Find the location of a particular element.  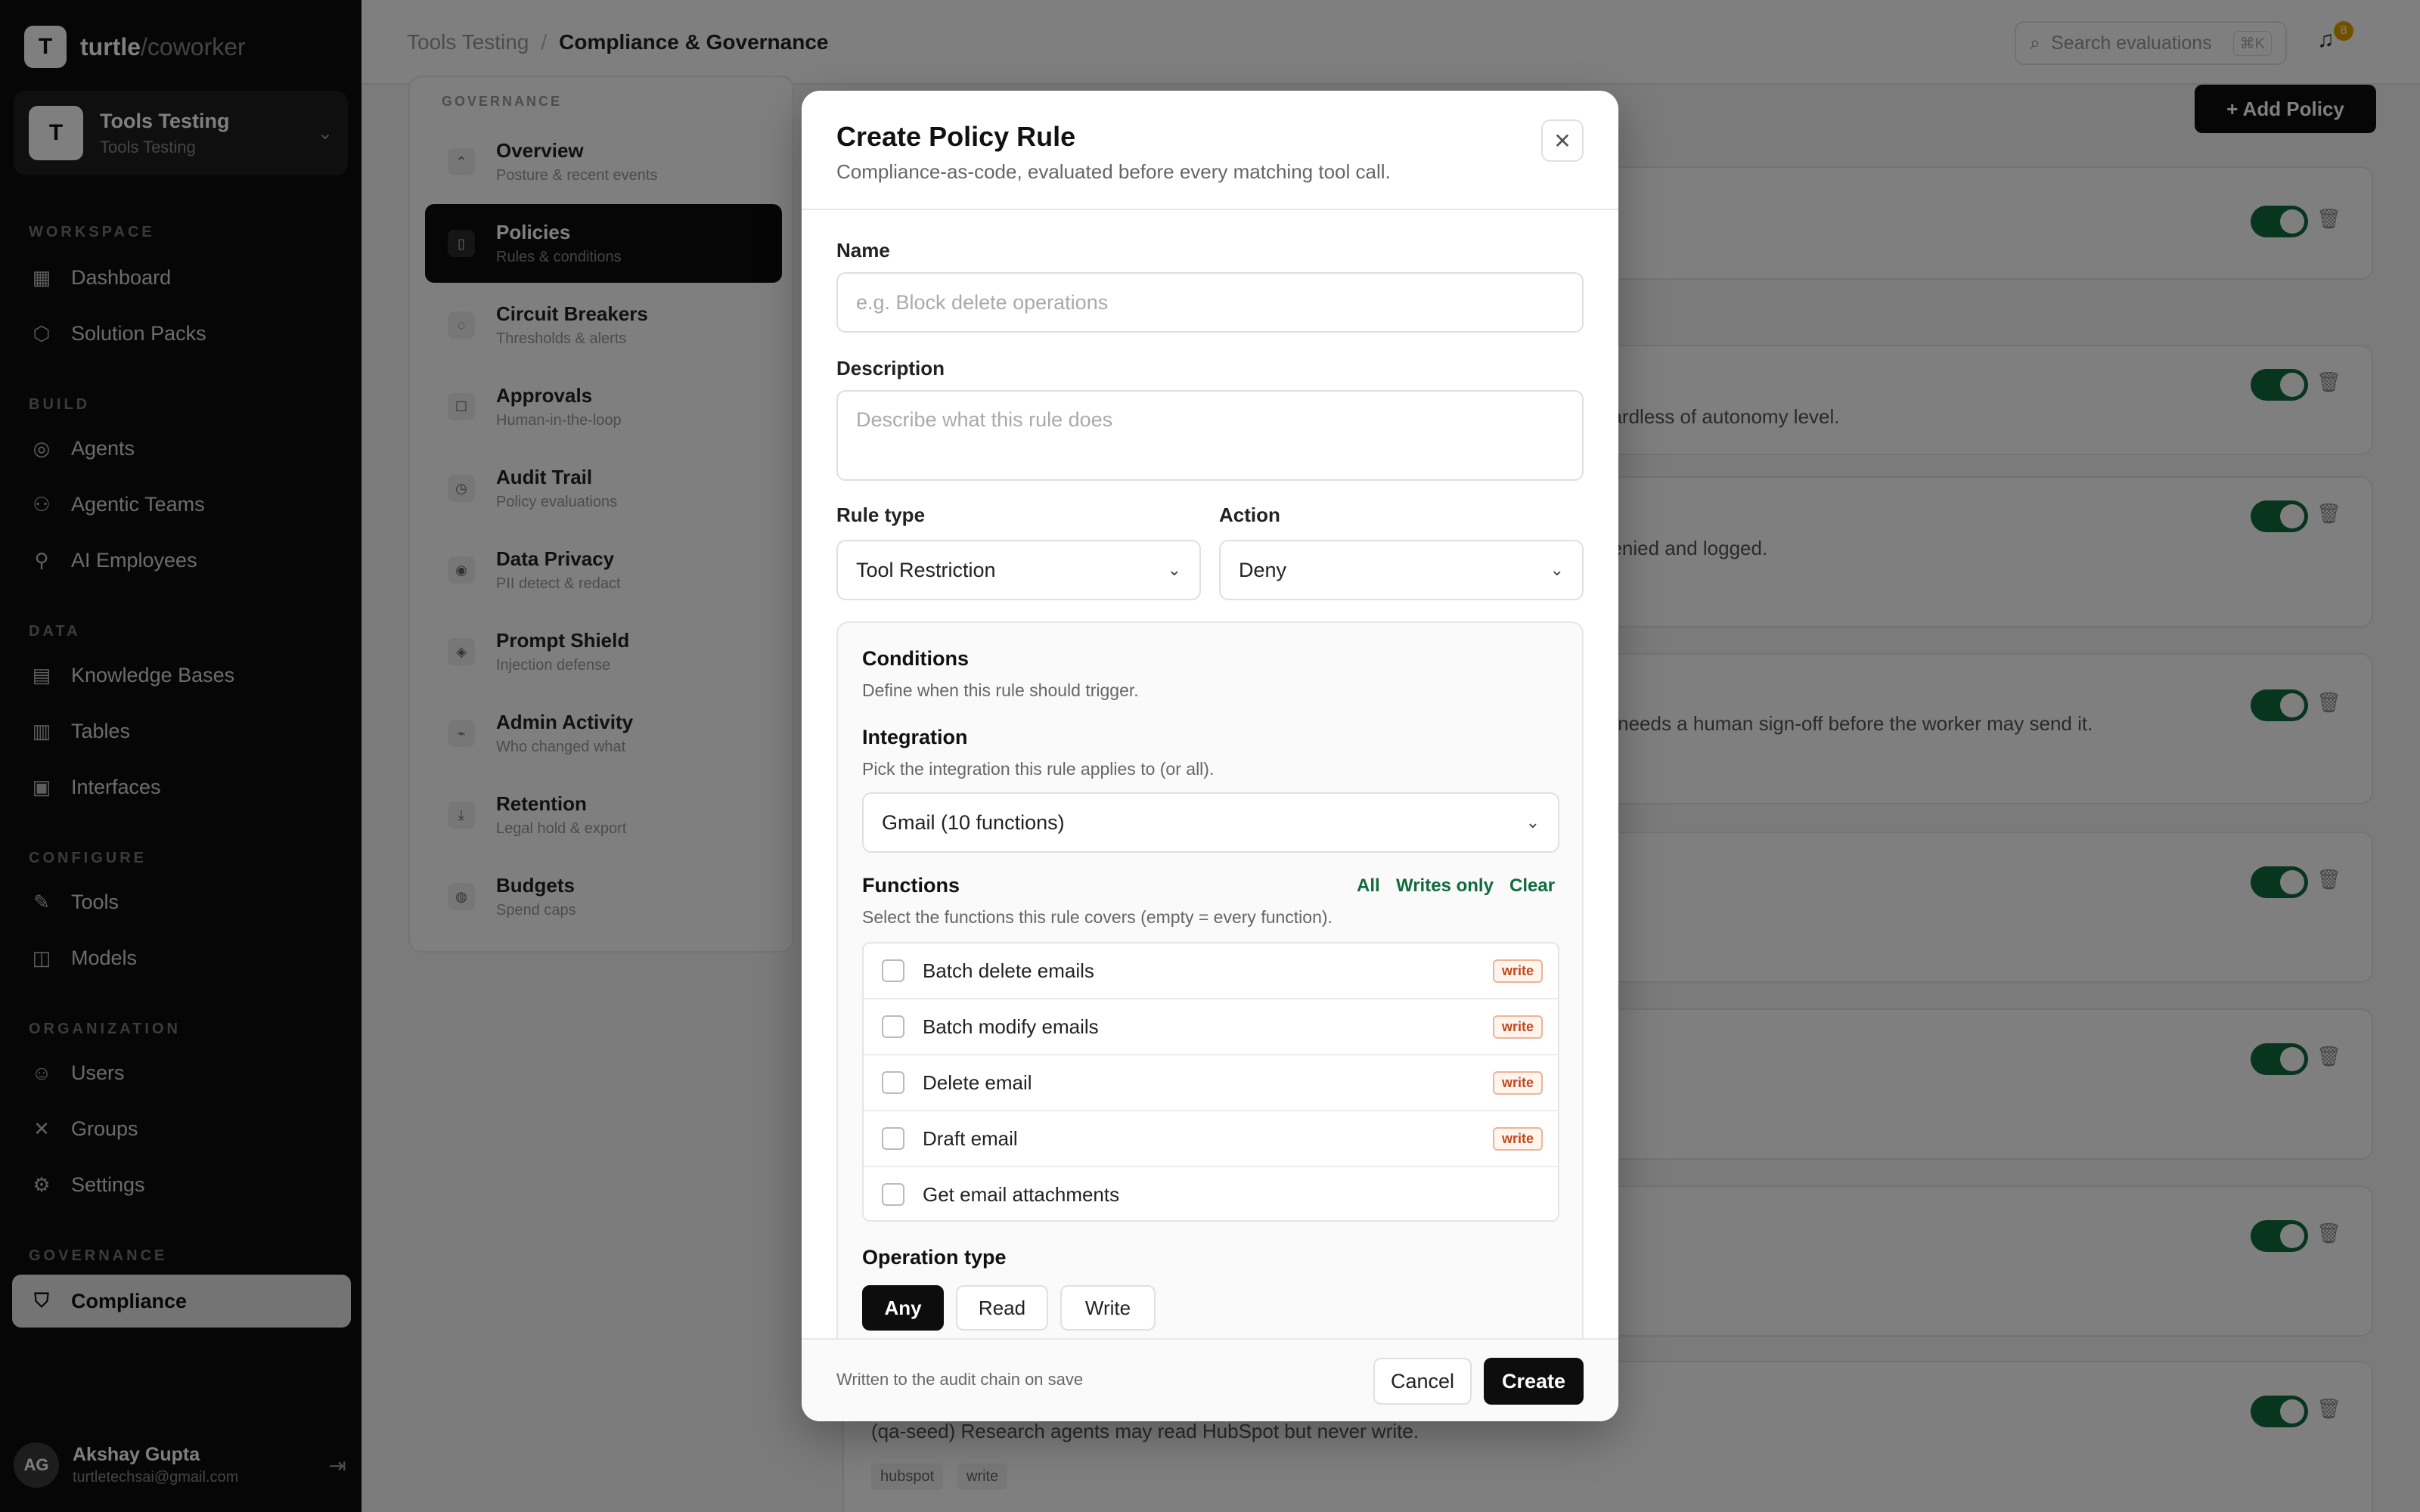

name-label: Name is located at coordinates (863, 251).